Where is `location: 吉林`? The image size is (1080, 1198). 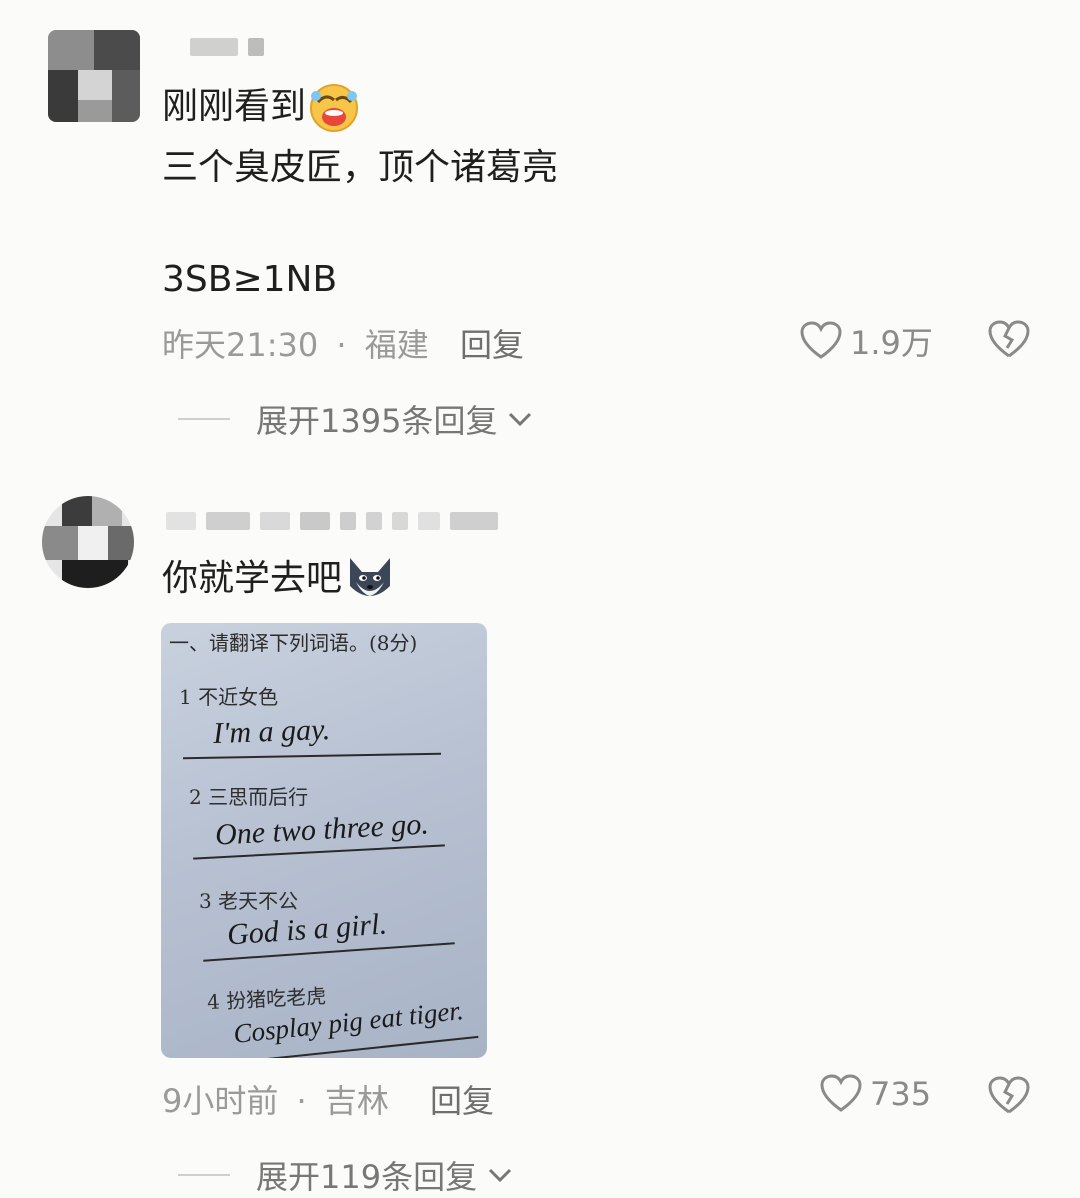
location: 吉林 is located at coordinates (356, 1101).